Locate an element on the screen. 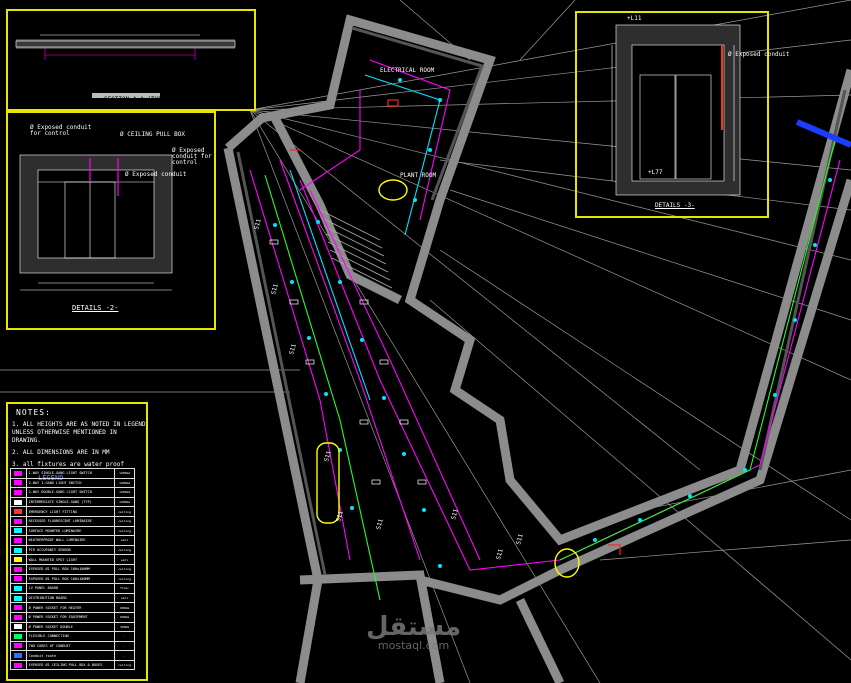 This screenshot has width=851, height=683. legend-row: INTERMEDIATE SINGLE-GANG (TYP) 1200mm is located at coordinates (72, 502).